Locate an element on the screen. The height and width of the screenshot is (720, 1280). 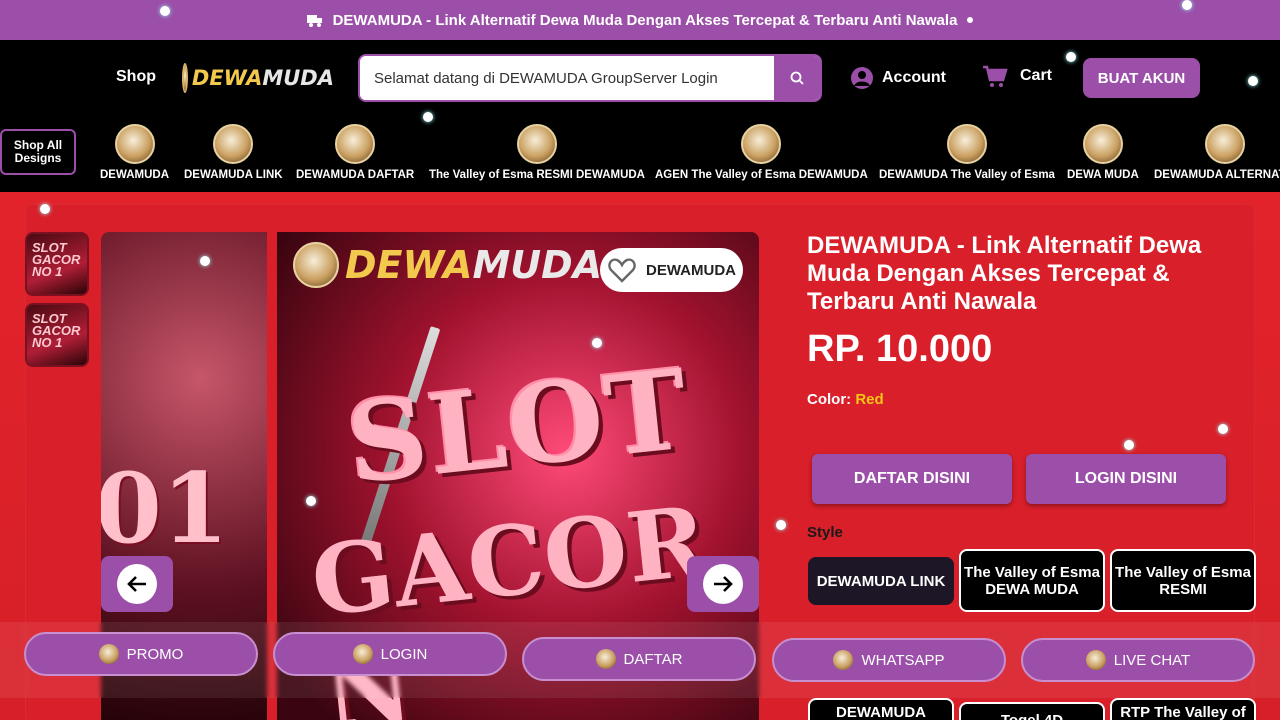
category-item: AGEN The Valley of Esma DEWAMUDA is located at coordinates (761, 152).